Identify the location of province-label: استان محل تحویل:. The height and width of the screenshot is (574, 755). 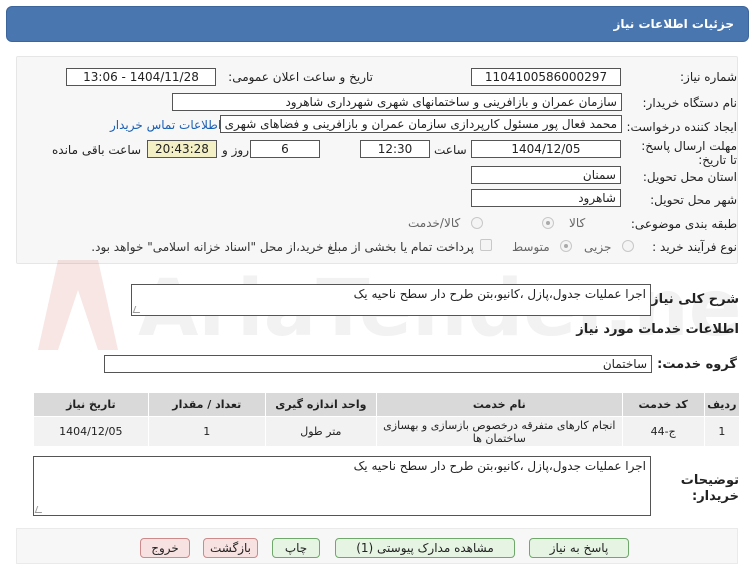
(689, 177).